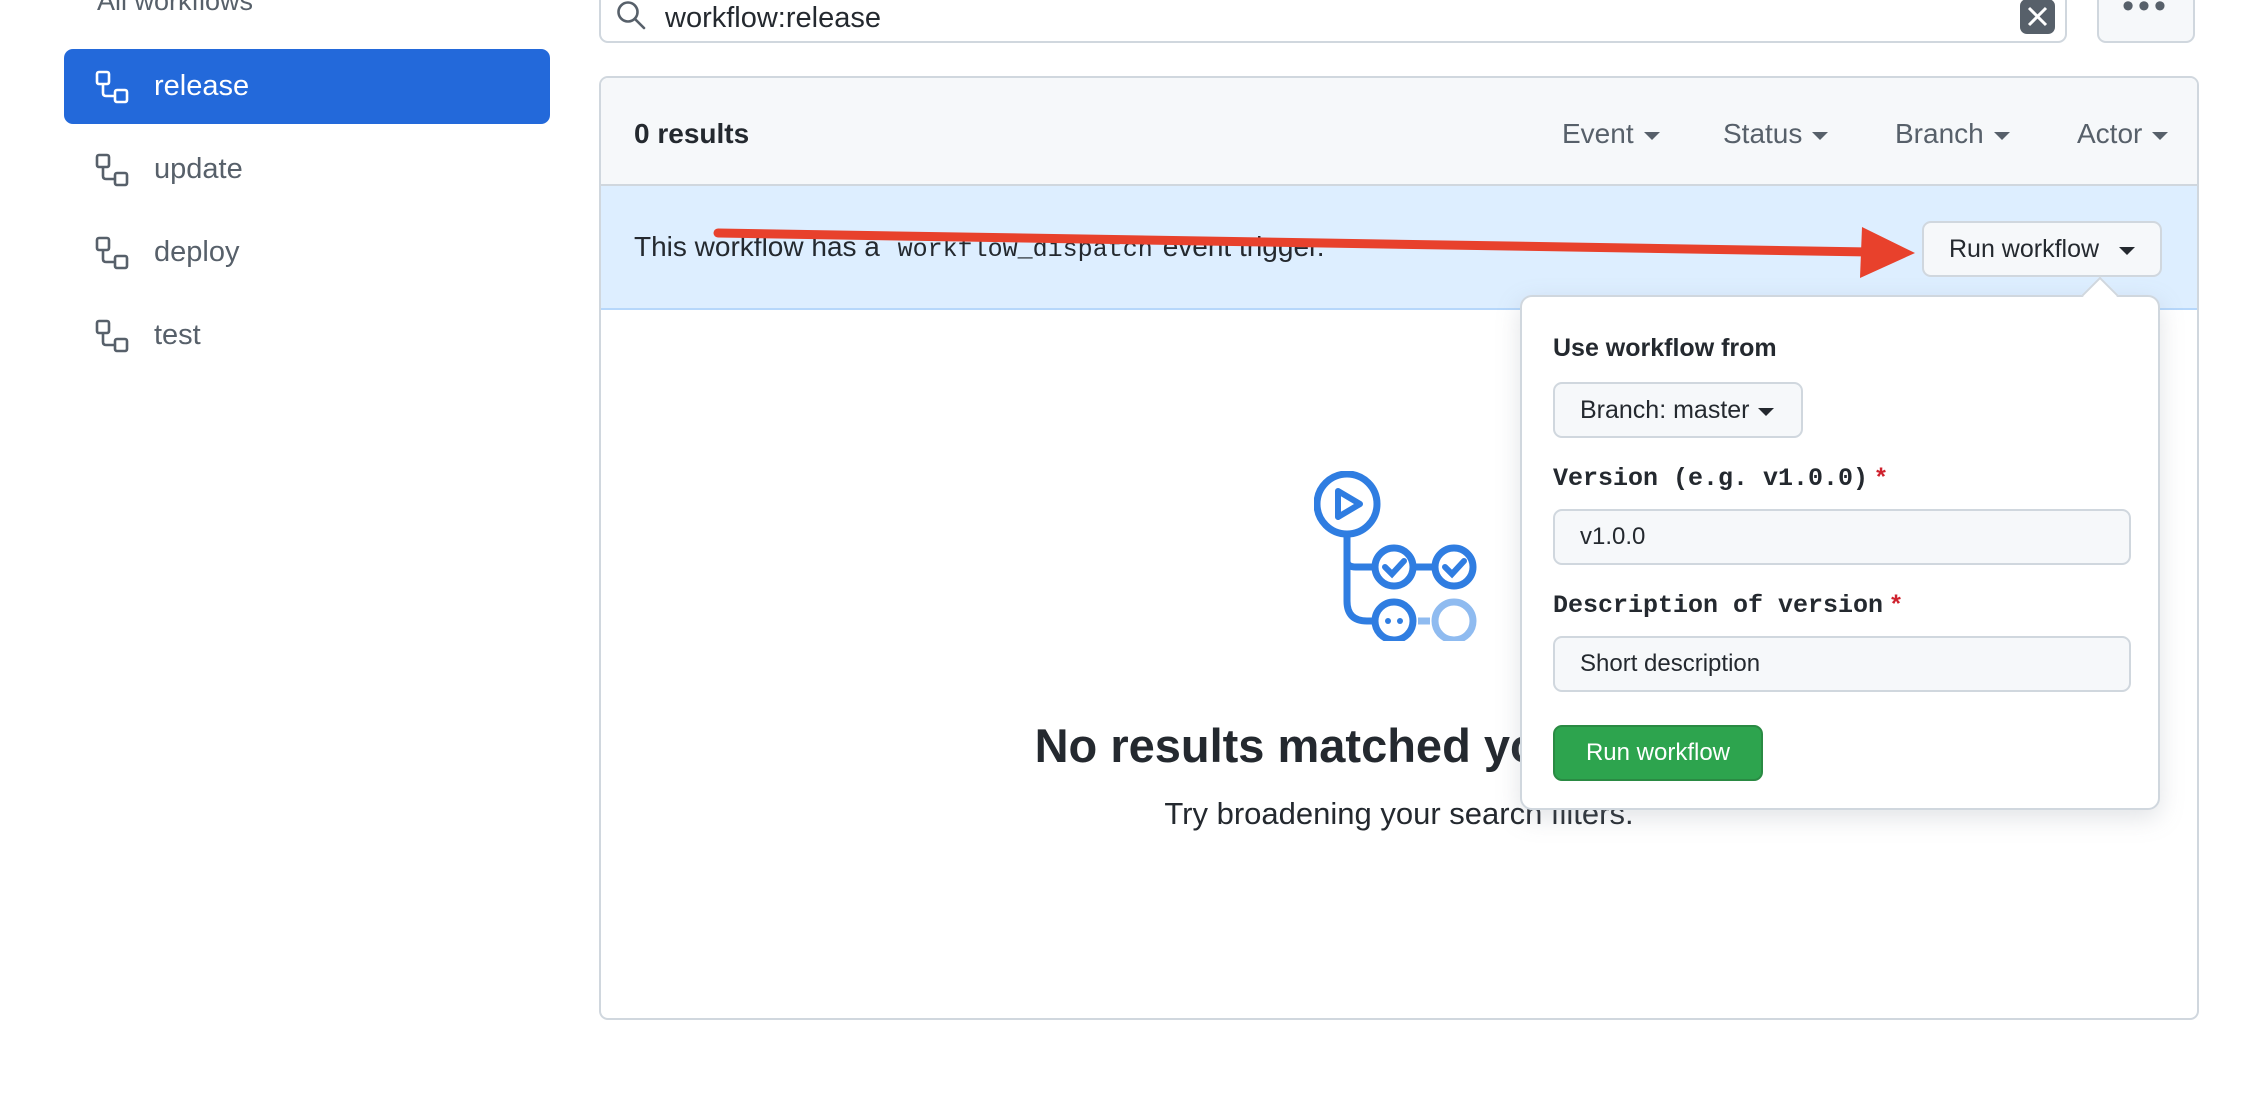 Image resolution: width=2244 pixels, height=1119 pixels. What do you see at coordinates (1395, 556) in the screenshot?
I see `actions-workflow-icon` at bounding box center [1395, 556].